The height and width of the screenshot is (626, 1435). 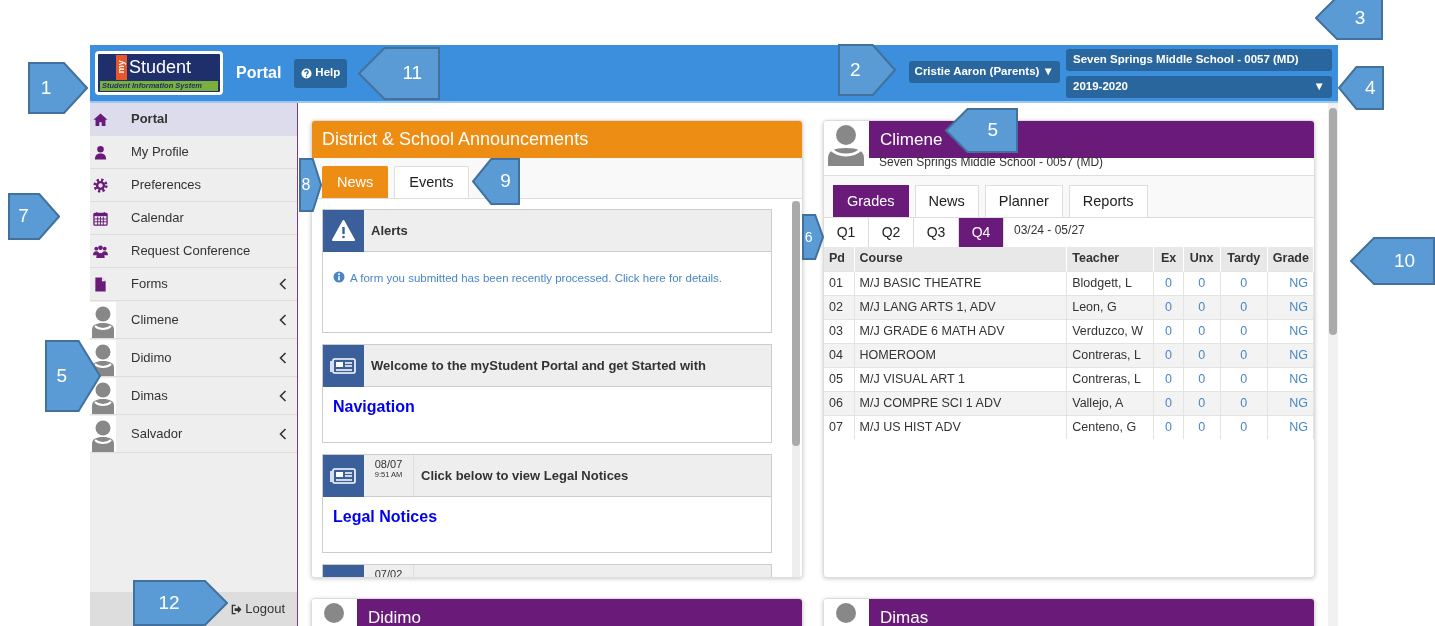 What do you see at coordinates (579, 612) in the screenshot?
I see `student-name: Didimo` at bounding box center [579, 612].